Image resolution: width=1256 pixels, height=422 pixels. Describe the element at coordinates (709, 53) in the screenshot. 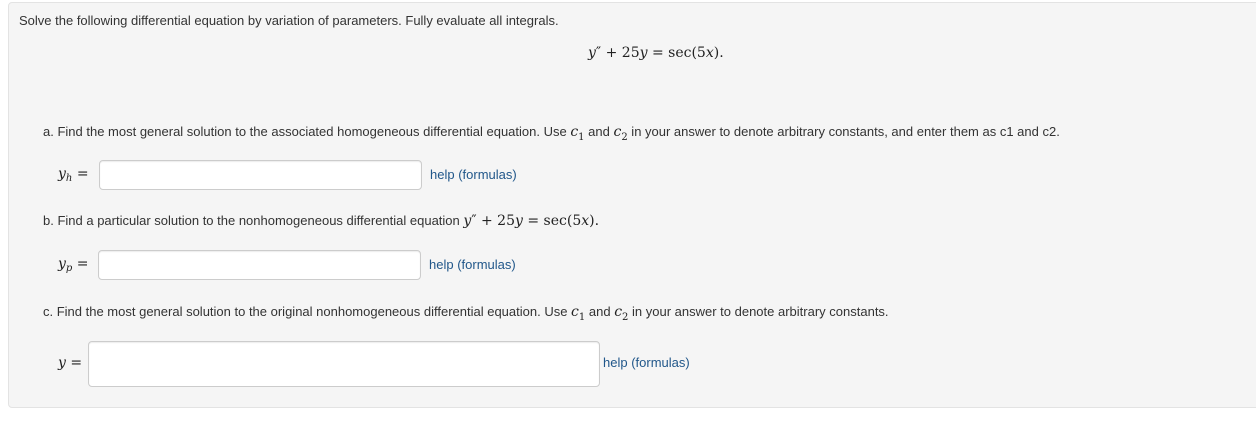

I see `eq-x: x` at that location.